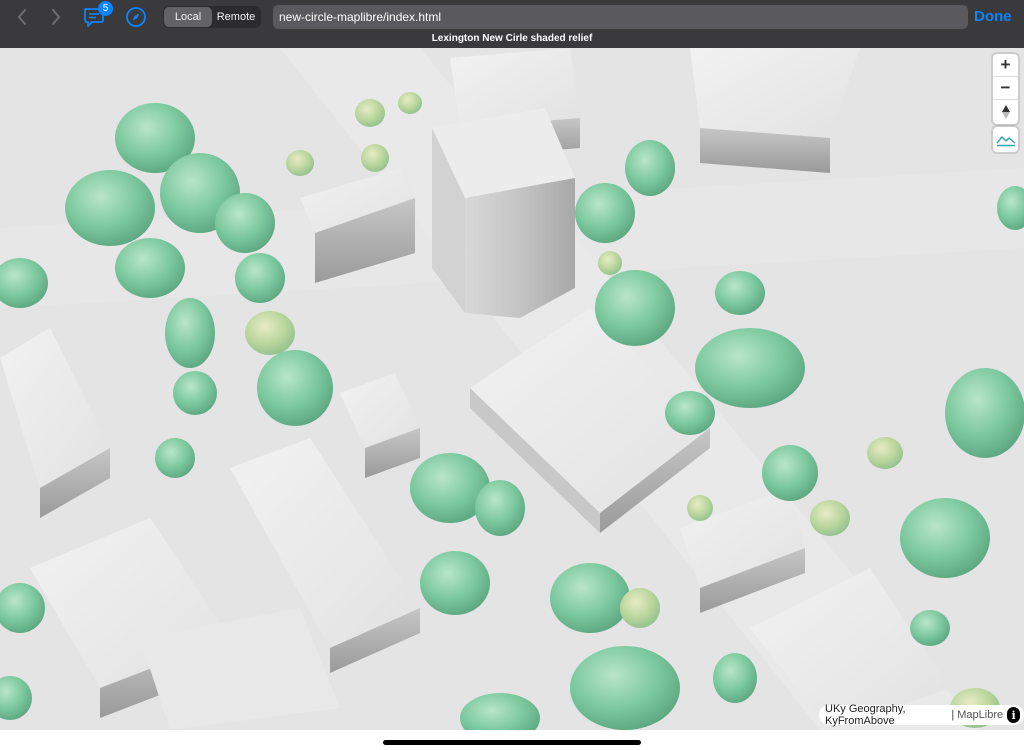  What do you see at coordinates (980, 715) in the screenshot?
I see `attribution-maplibre-link: MapLibre` at bounding box center [980, 715].